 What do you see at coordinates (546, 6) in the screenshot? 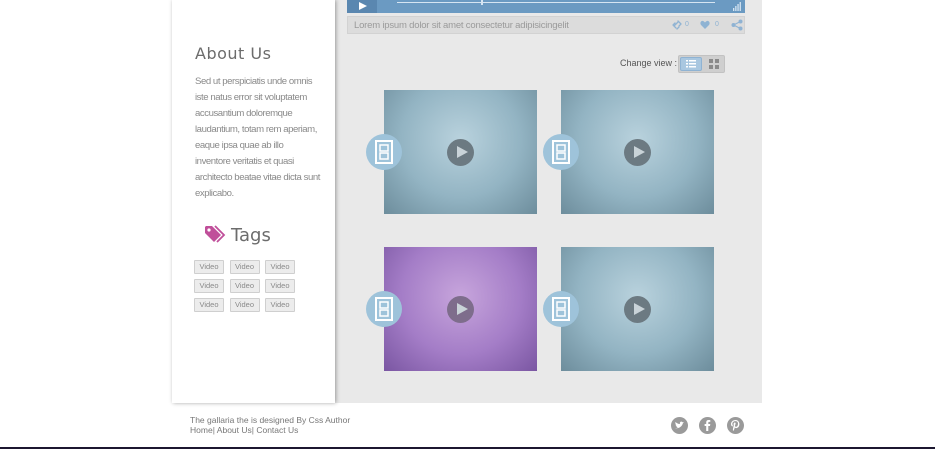
I see `video-player-controls` at bounding box center [546, 6].